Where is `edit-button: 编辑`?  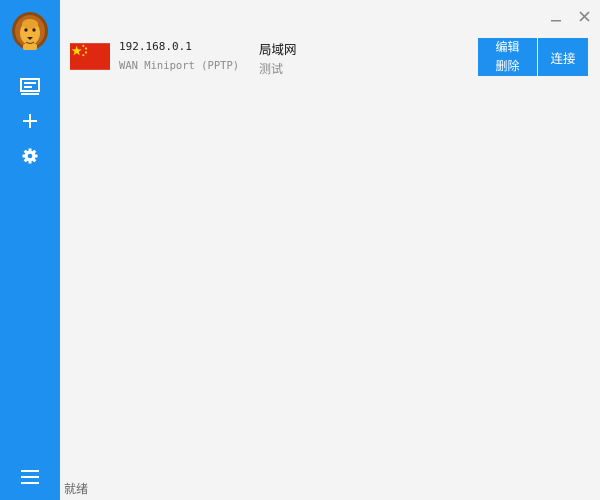 edit-button: 编辑 is located at coordinates (507, 47).